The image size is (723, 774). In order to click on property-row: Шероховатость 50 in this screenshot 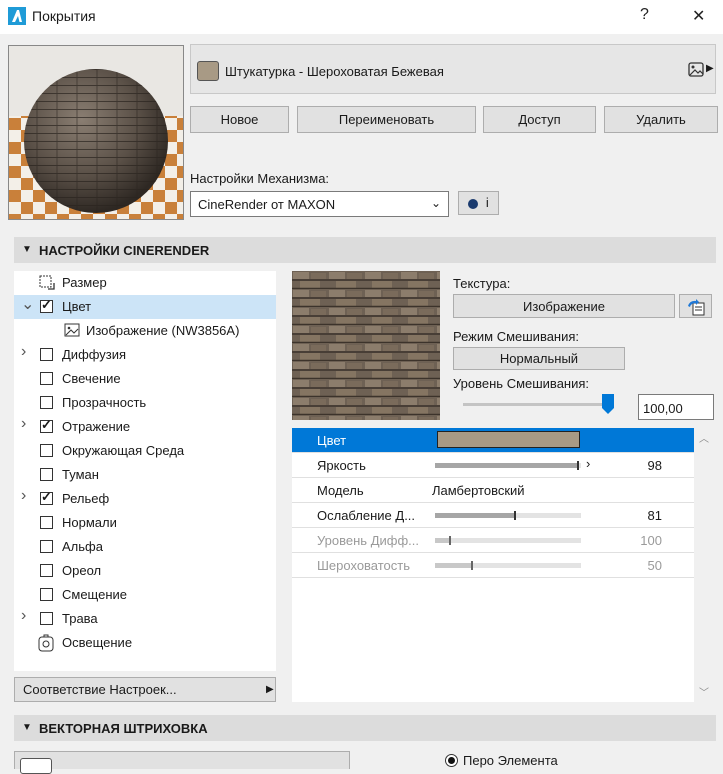, I will do `click(493, 565)`.